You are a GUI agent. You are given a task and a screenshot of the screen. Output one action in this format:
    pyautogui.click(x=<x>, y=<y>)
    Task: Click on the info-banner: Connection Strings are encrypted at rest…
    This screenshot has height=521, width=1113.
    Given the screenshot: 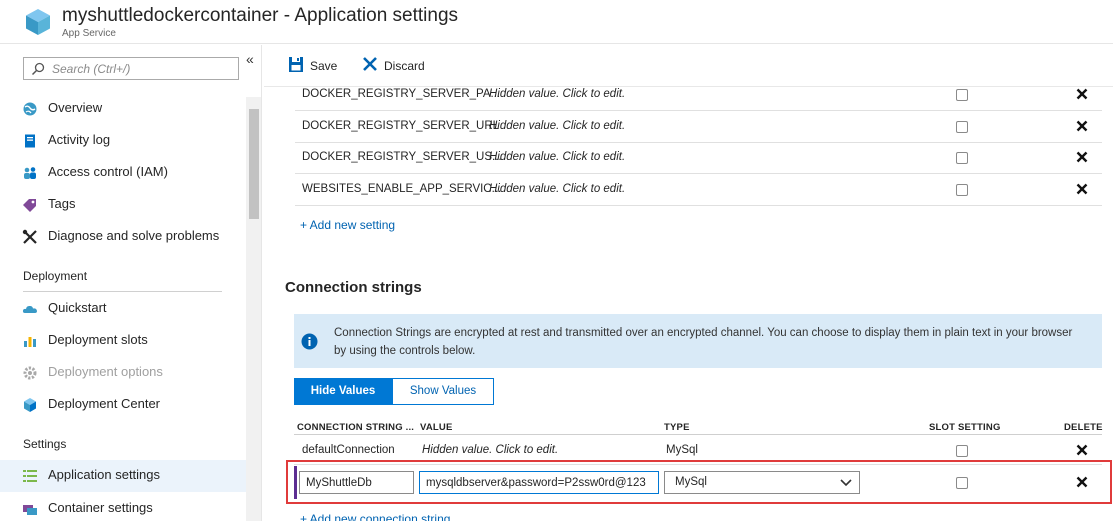 What is the action you would take?
    pyautogui.click(x=698, y=341)
    